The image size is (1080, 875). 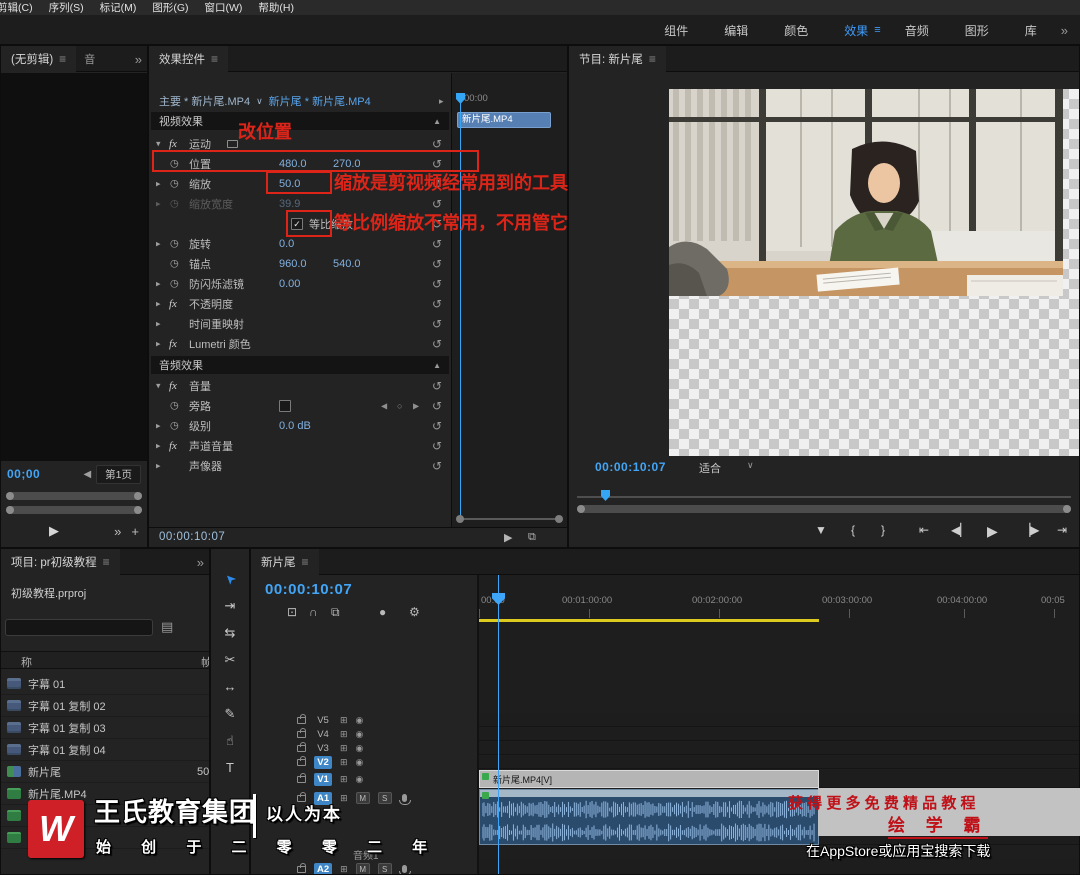 I want to click on project-item: 字幕 01 复制 03, so click(x=105, y=728).